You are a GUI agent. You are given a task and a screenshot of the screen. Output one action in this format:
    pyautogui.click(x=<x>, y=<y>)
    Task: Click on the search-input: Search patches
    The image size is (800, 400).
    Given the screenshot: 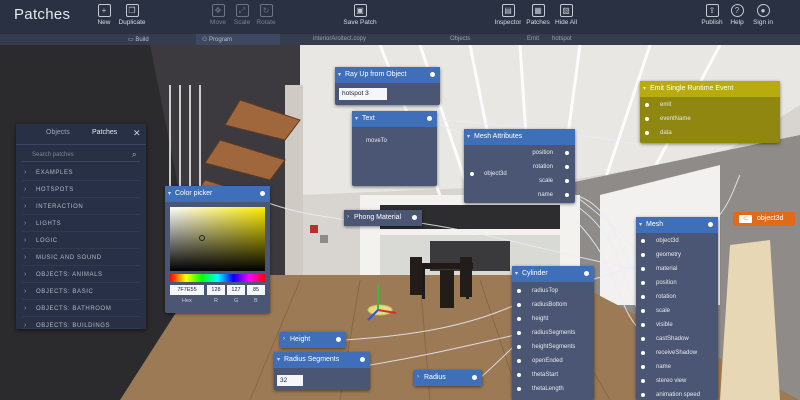 What is the action you would take?
    pyautogui.click(x=81, y=156)
    